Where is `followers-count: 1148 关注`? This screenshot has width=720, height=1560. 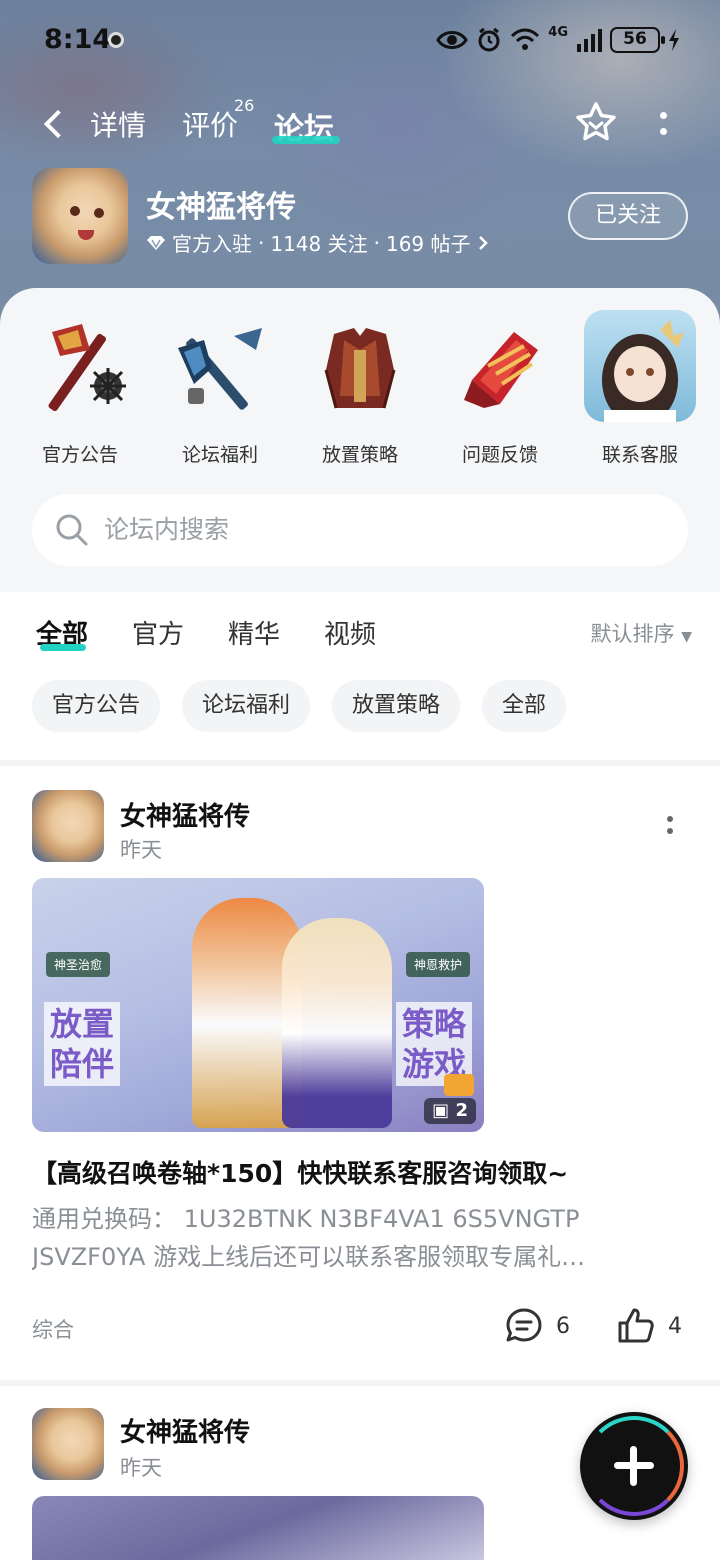
followers-count: 1148 关注 is located at coordinates (319, 244).